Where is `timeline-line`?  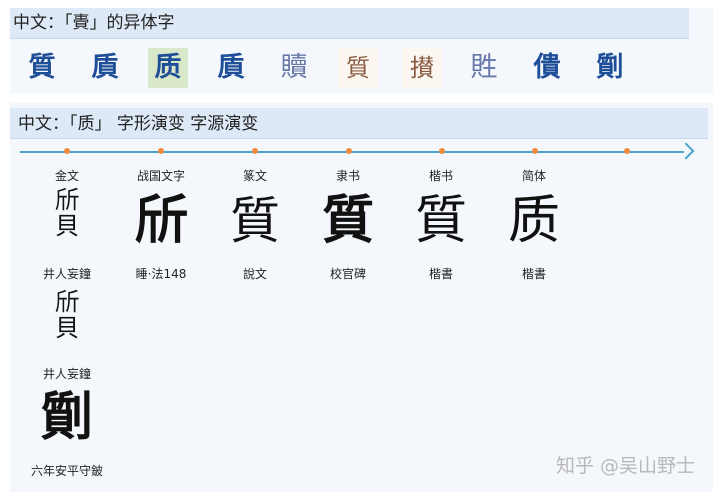
timeline-line is located at coordinates (352, 152).